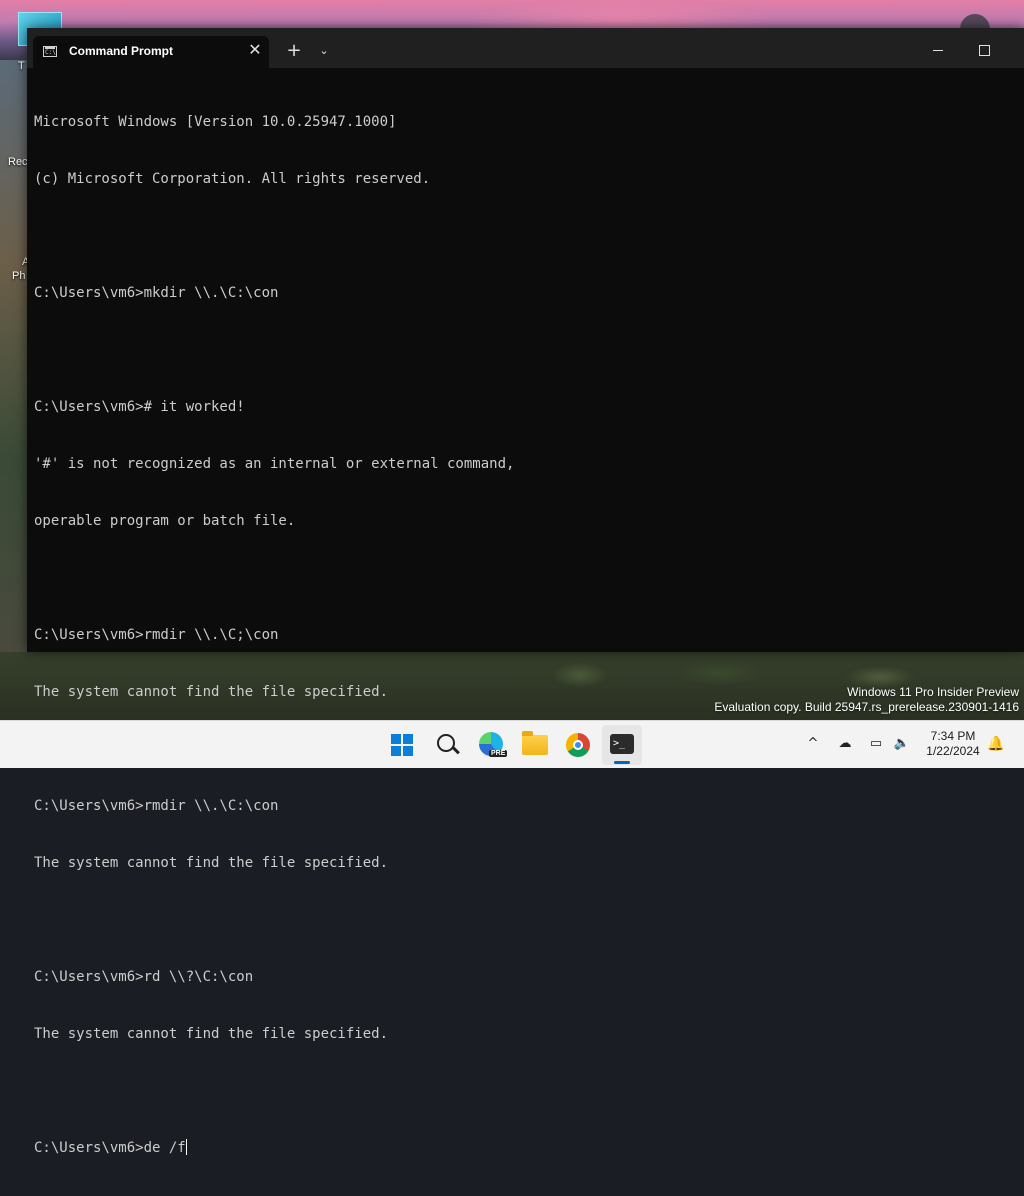  I want to click on tab-command-prompt: C:\ Command Prompt ✕, so click(151, 52).